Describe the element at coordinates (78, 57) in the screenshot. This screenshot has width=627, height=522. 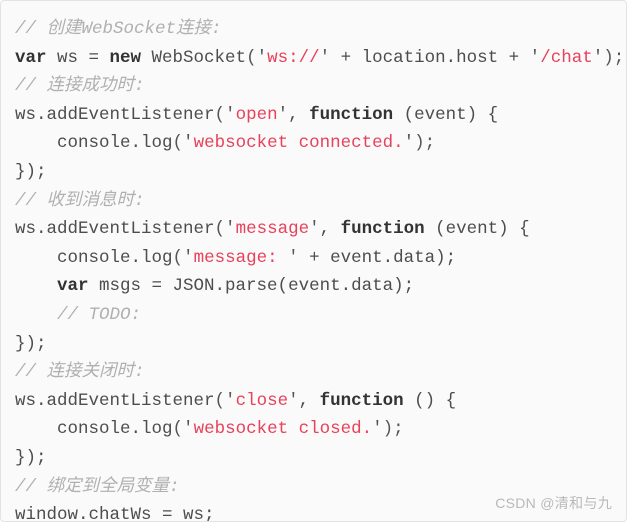
I see `code-token-pl: ws =` at that location.